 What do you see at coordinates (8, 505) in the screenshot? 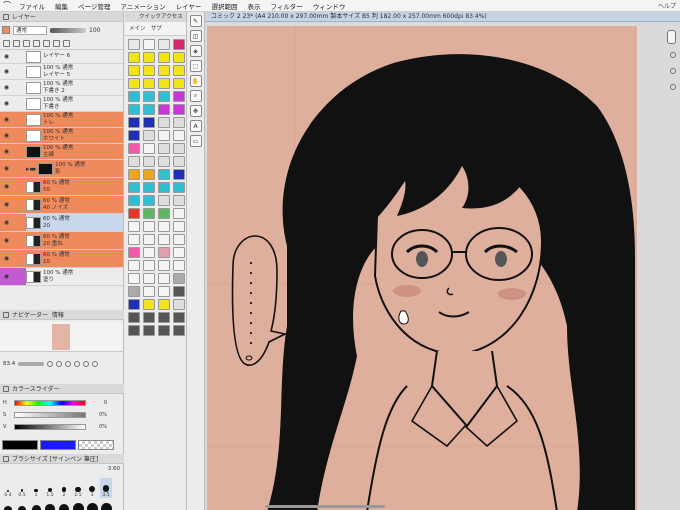
I see `brush-size-option: 4` at bounding box center [8, 505].